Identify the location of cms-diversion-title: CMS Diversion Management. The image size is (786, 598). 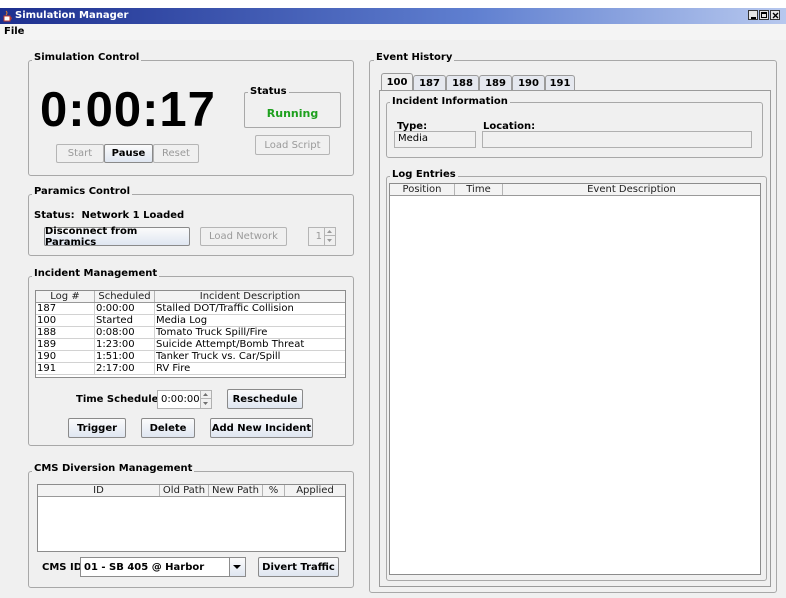
(113, 468).